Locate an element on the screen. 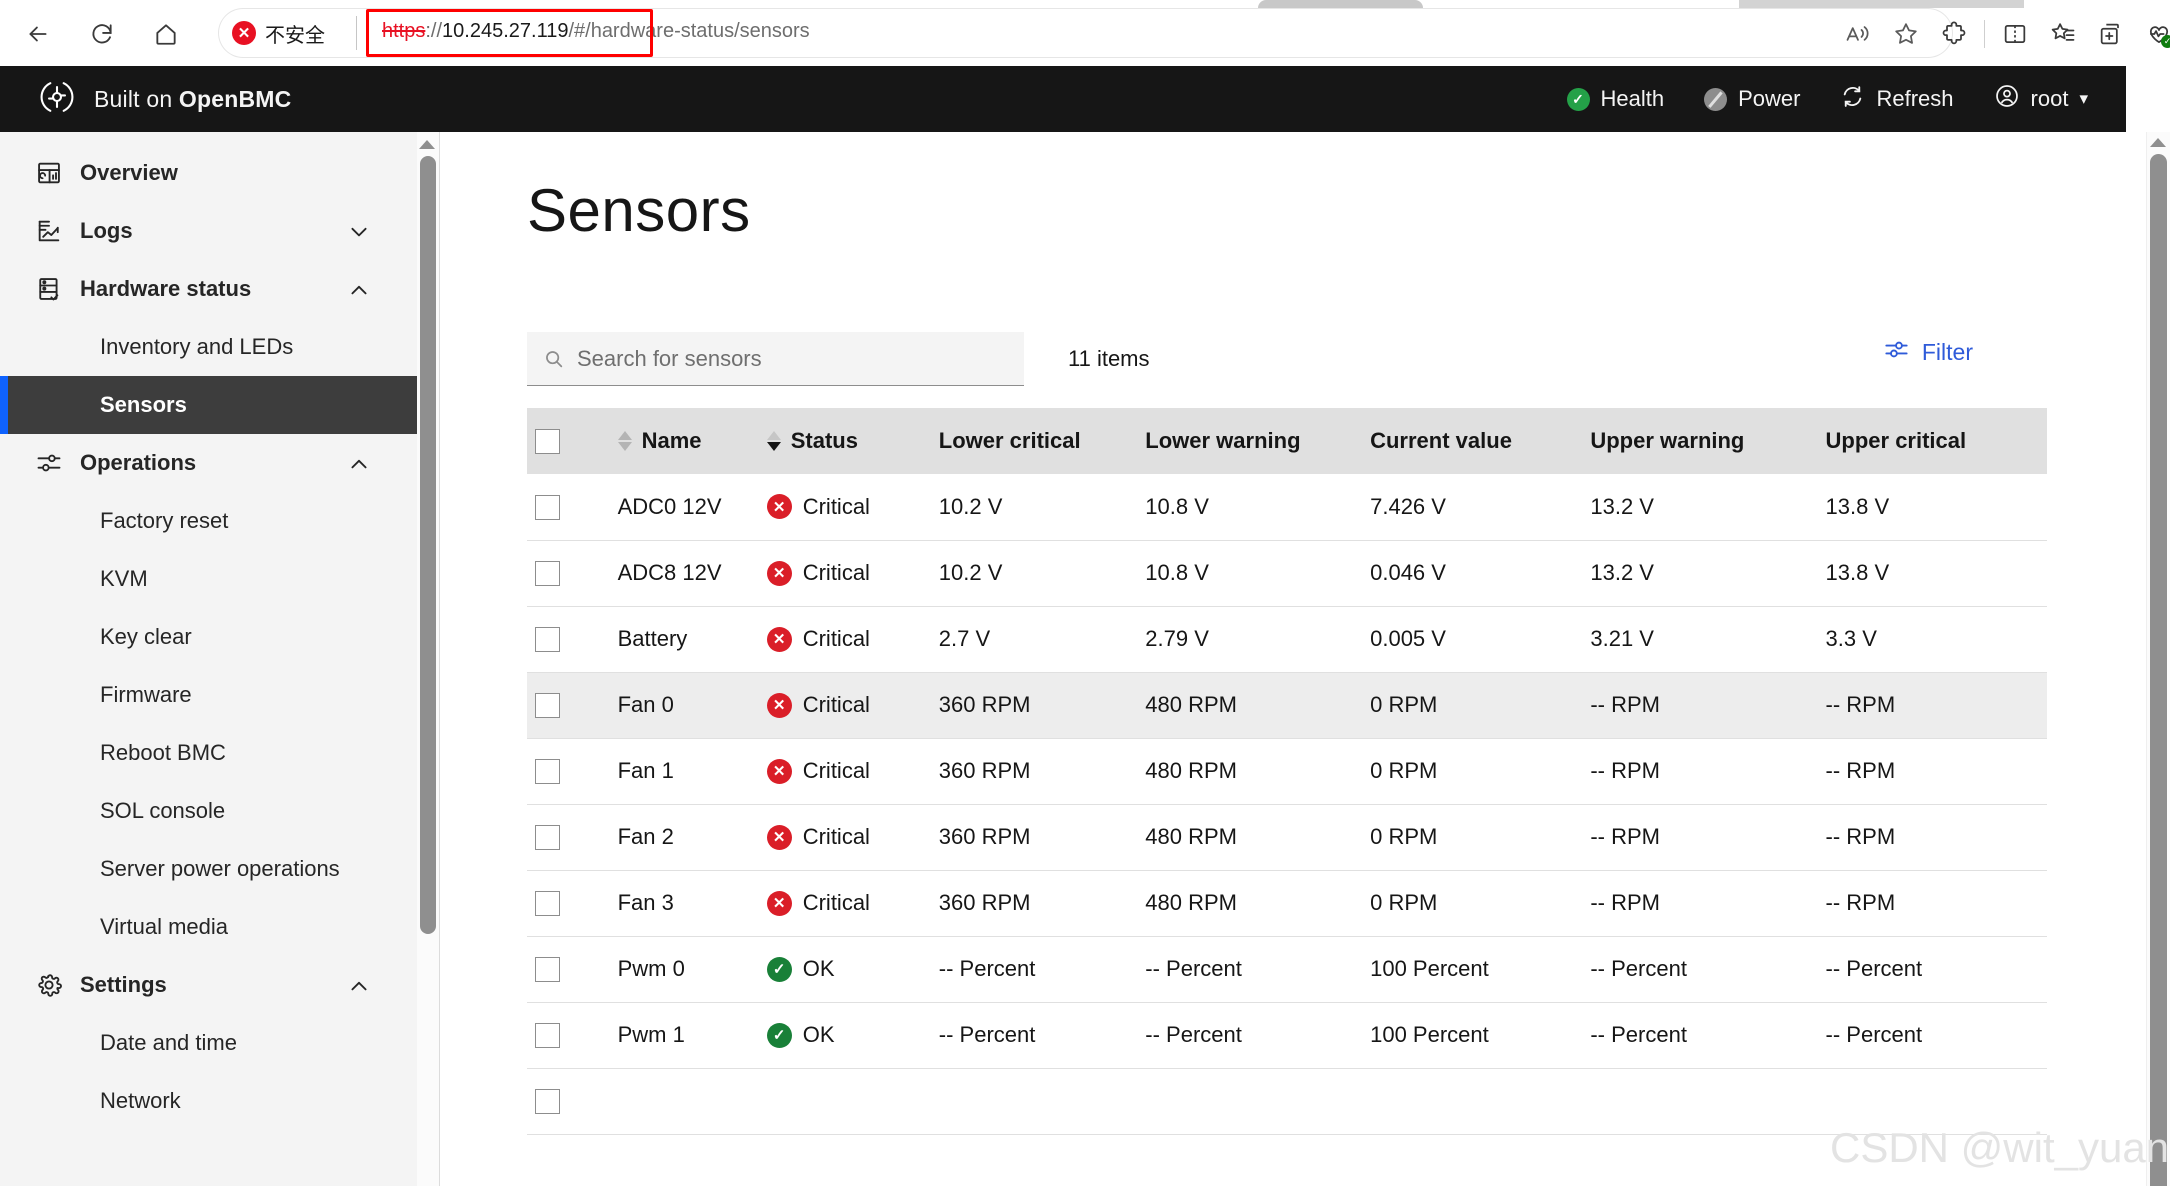 This screenshot has width=2170, height=1186. power-status: Power is located at coordinates (1752, 99).